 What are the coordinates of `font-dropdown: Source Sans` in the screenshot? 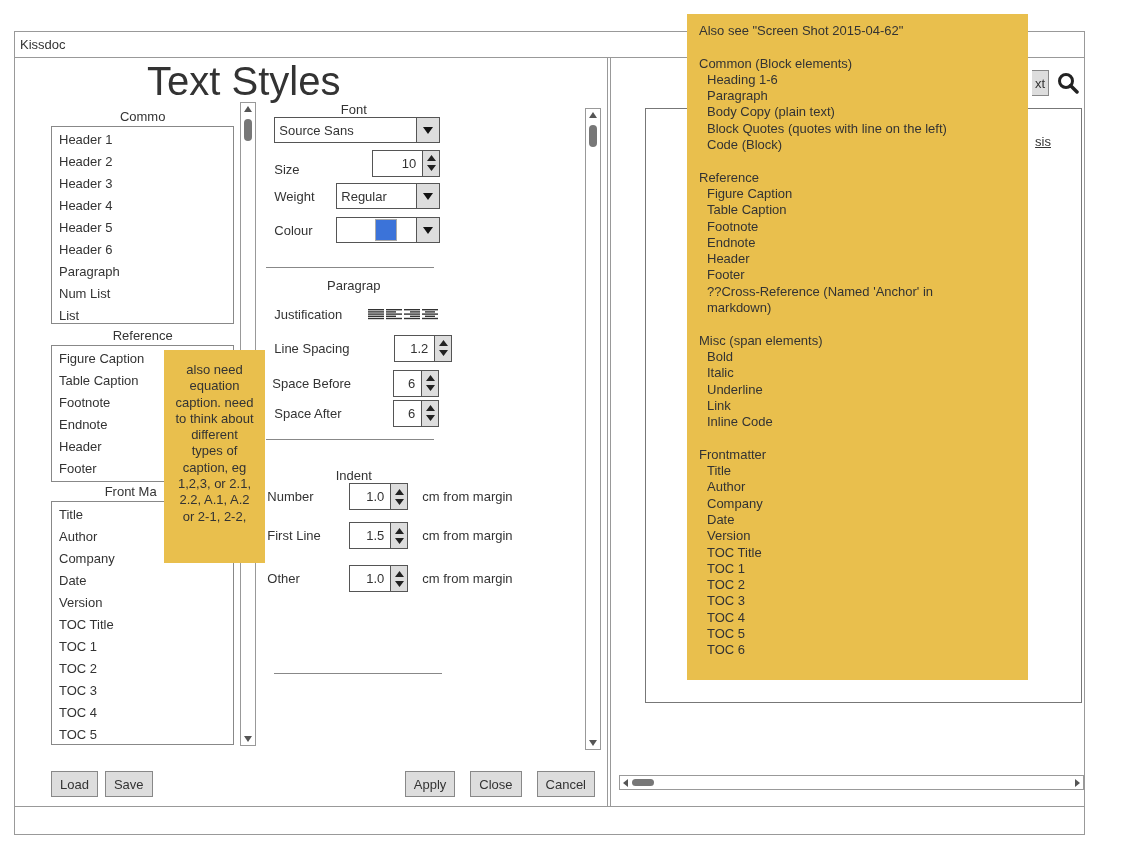 It's located at (357, 130).